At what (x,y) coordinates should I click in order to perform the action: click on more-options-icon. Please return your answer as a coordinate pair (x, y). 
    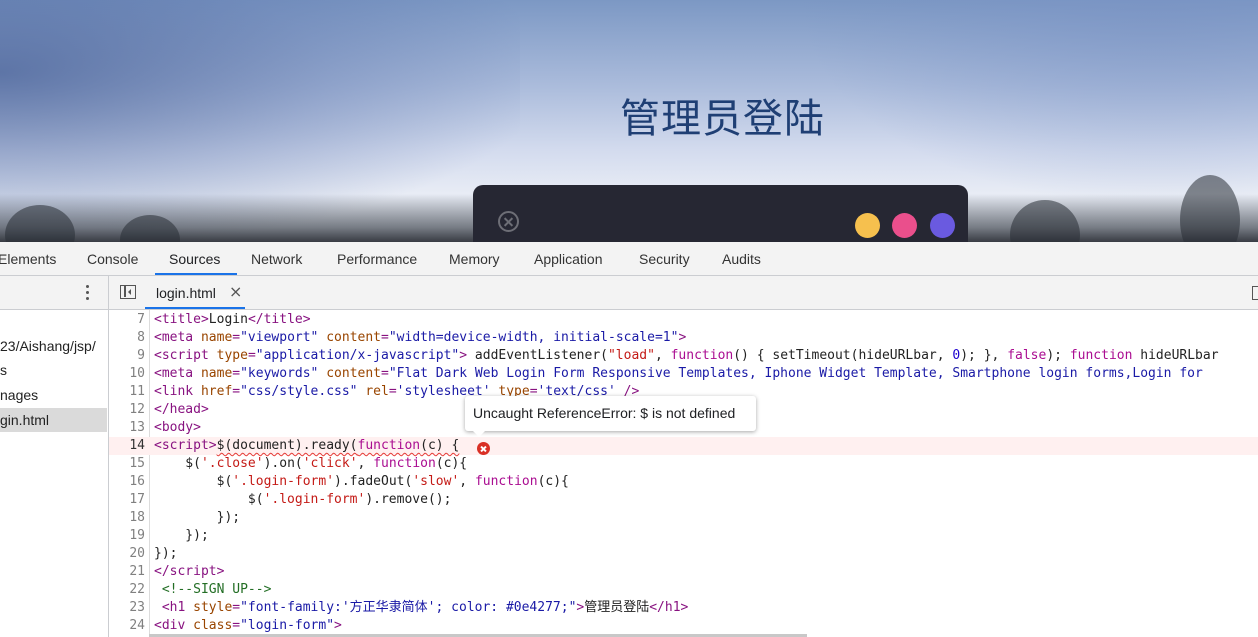
    Looking at the image, I should click on (88, 293).